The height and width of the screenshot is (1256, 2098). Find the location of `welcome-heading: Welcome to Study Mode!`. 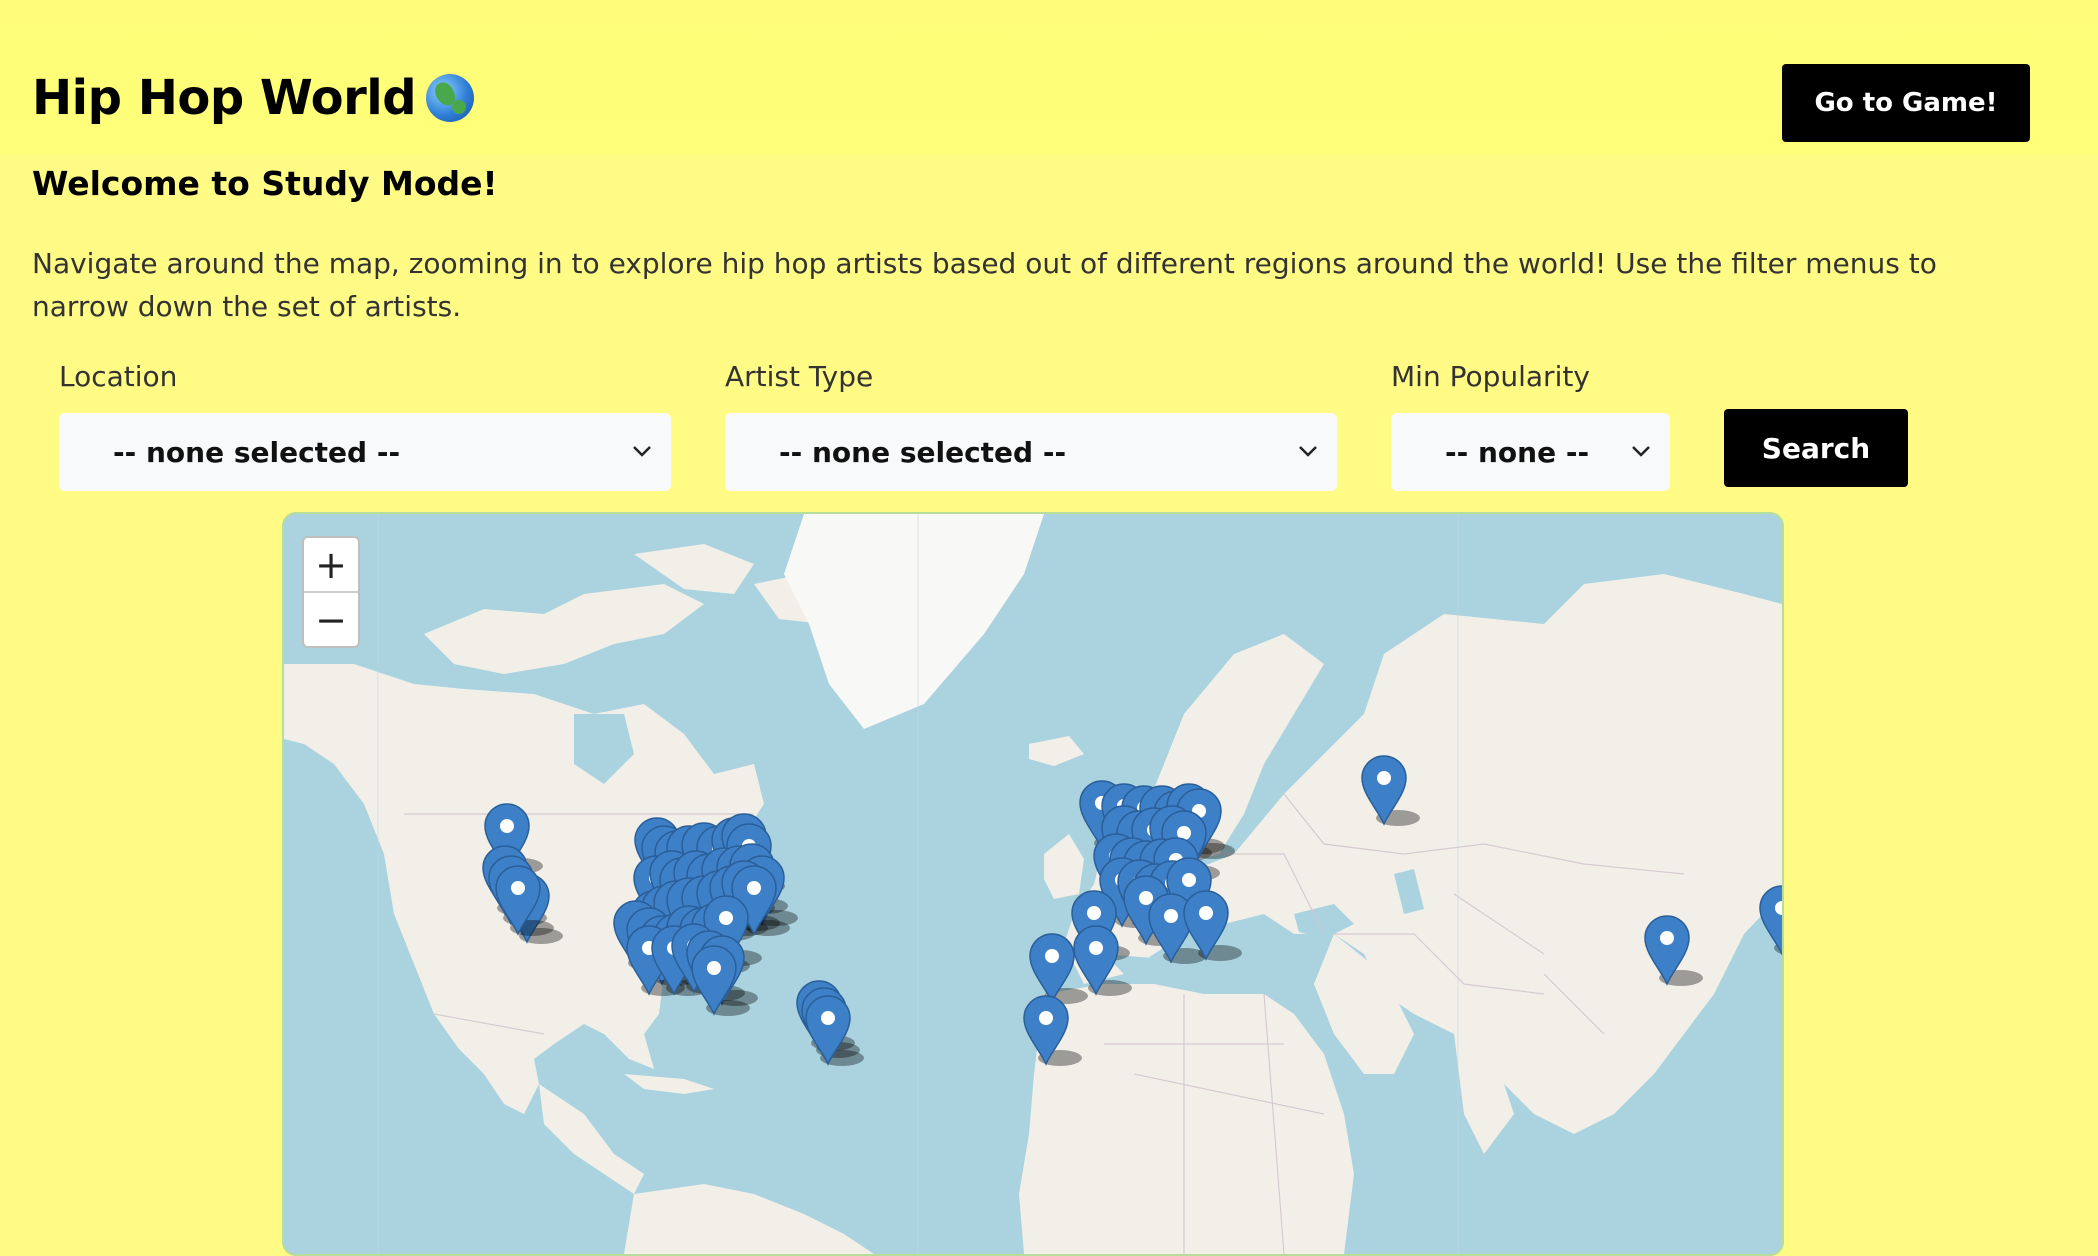

welcome-heading: Welcome to Study Mode! is located at coordinates (265, 183).